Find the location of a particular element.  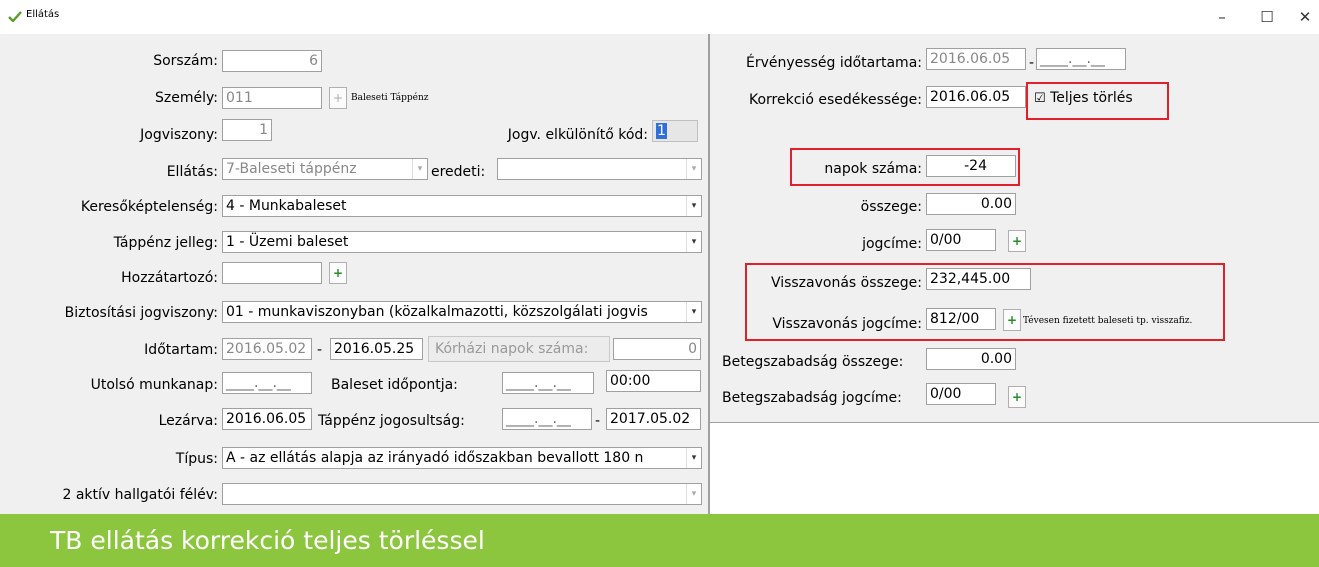

korhazi-napok-button: Kórházi napok száma: is located at coordinates (519, 349).